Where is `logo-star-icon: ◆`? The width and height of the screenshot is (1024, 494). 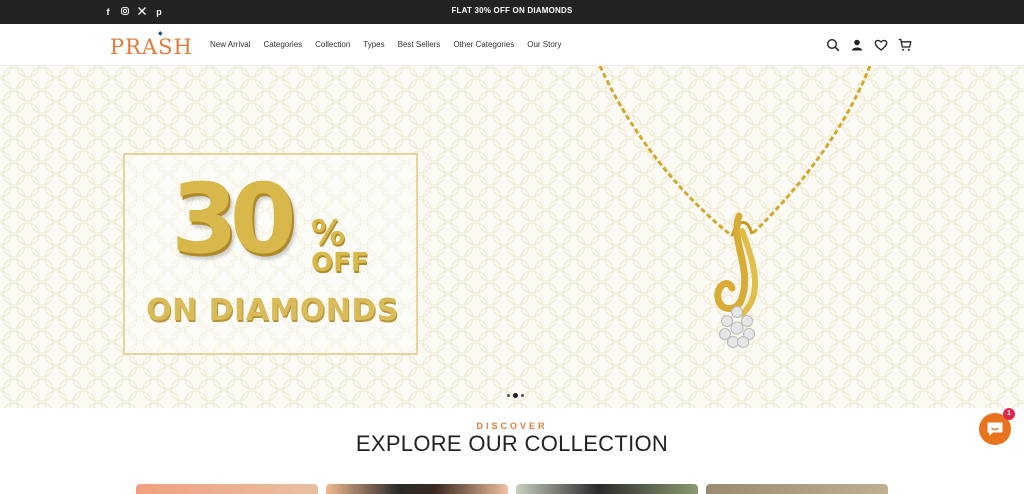 logo-star-icon: ◆ is located at coordinates (161, 33).